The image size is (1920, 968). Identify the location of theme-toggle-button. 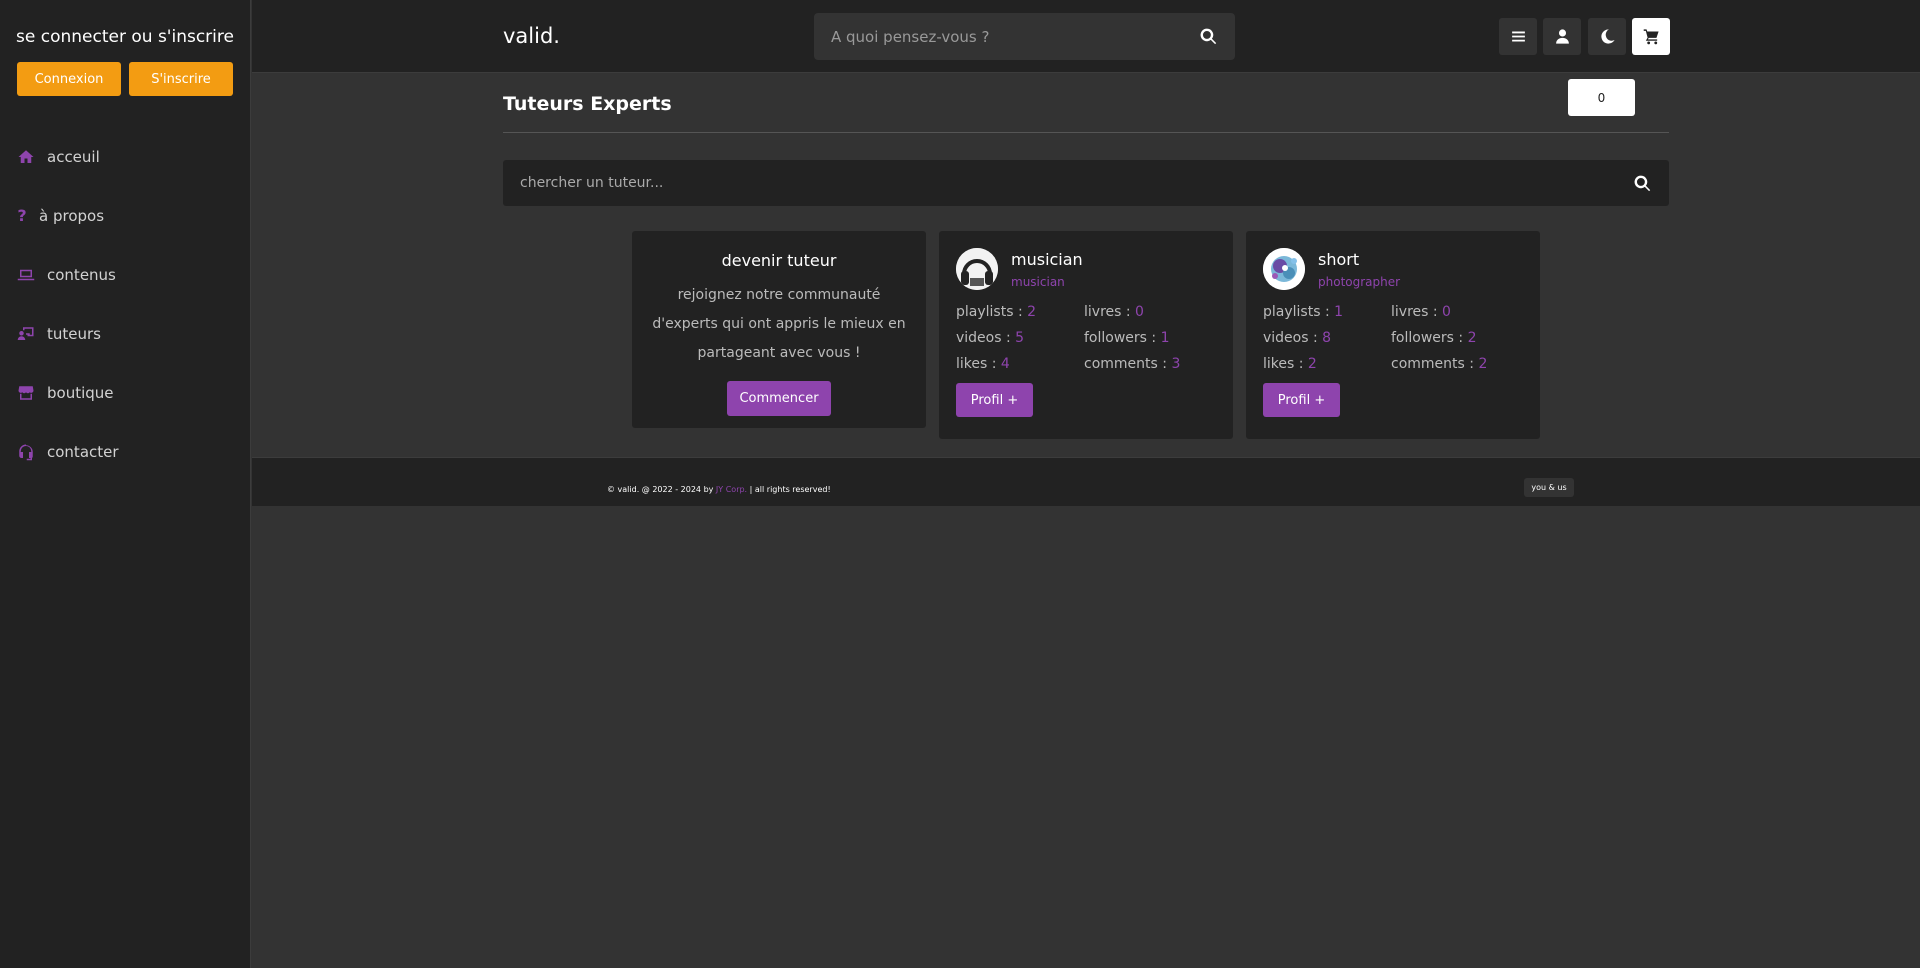
(1607, 36).